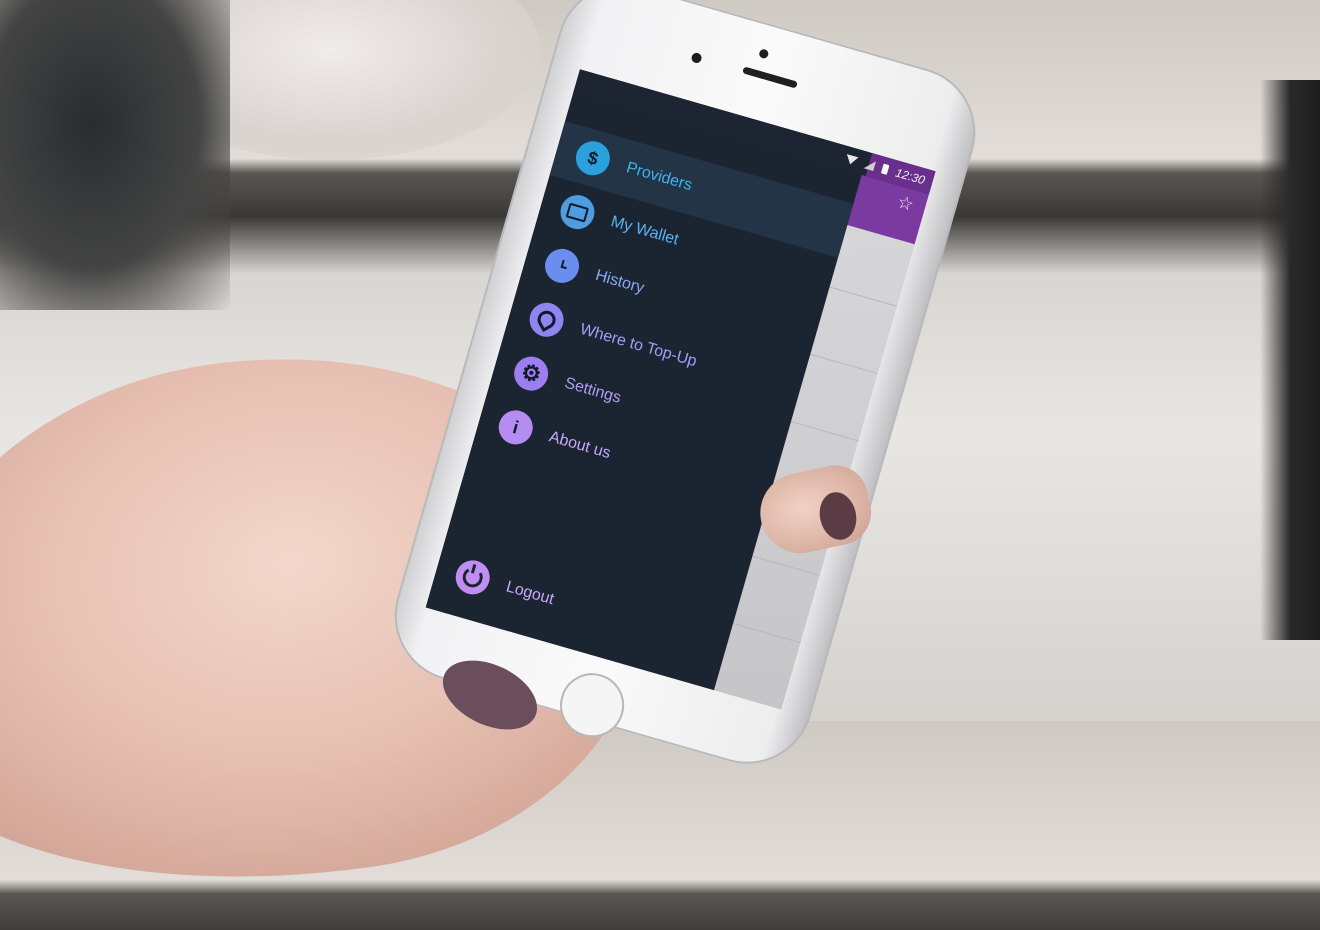 This screenshot has height=930, width=1320. Describe the element at coordinates (515, 427) in the screenshot. I see `info-icon: i` at that location.